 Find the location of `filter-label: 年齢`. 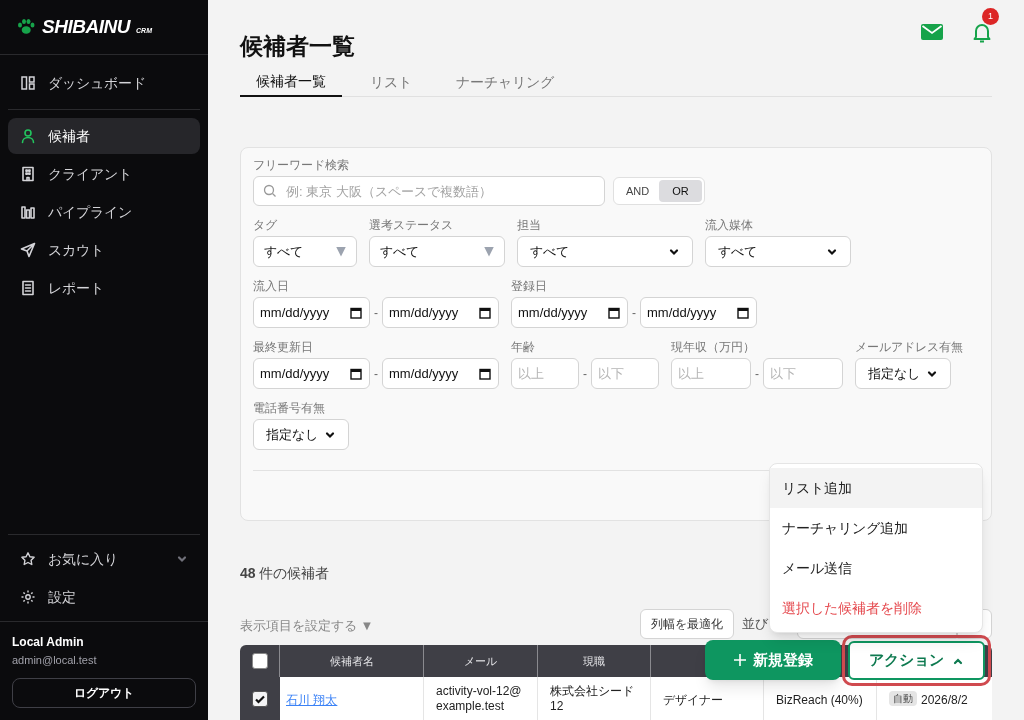

filter-label: 年齢 is located at coordinates (523, 347).